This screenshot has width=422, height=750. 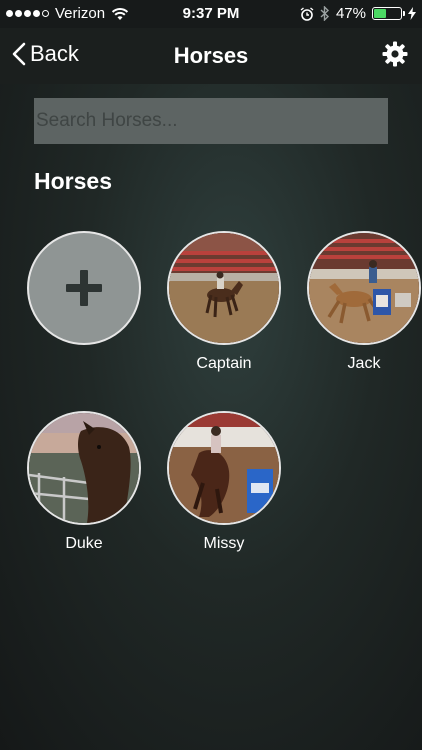 What do you see at coordinates (395, 54) in the screenshot?
I see `gear-icon` at bounding box center [395, 54].